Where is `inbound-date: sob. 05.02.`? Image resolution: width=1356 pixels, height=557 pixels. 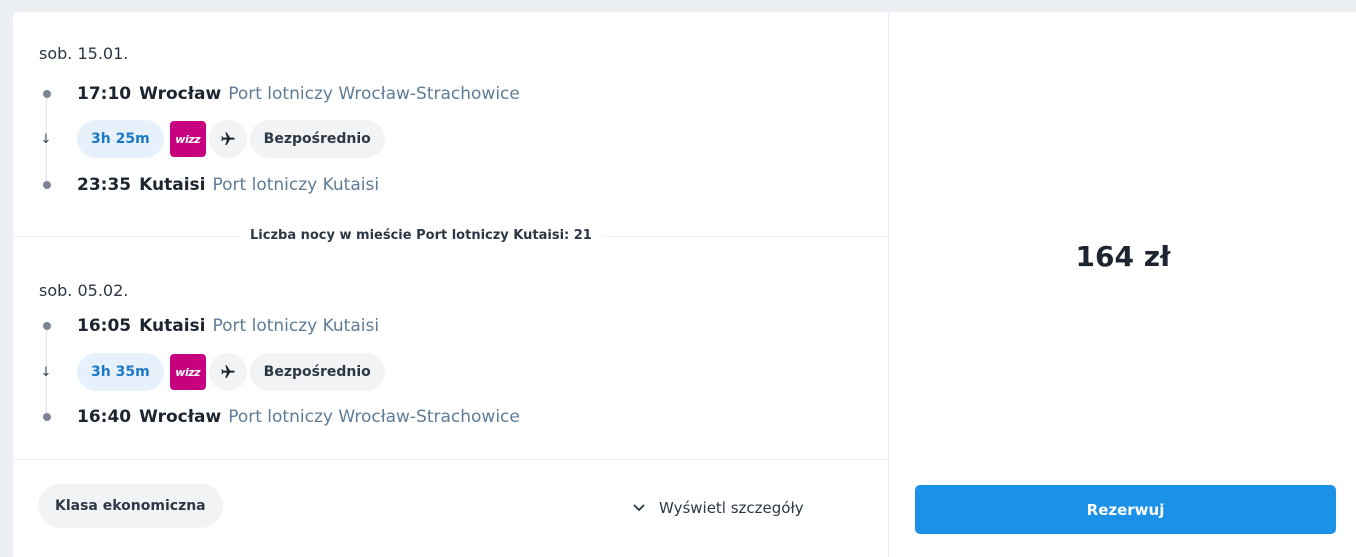
inbound-date: sob. 05.02. is located at coordinates (84, 290).